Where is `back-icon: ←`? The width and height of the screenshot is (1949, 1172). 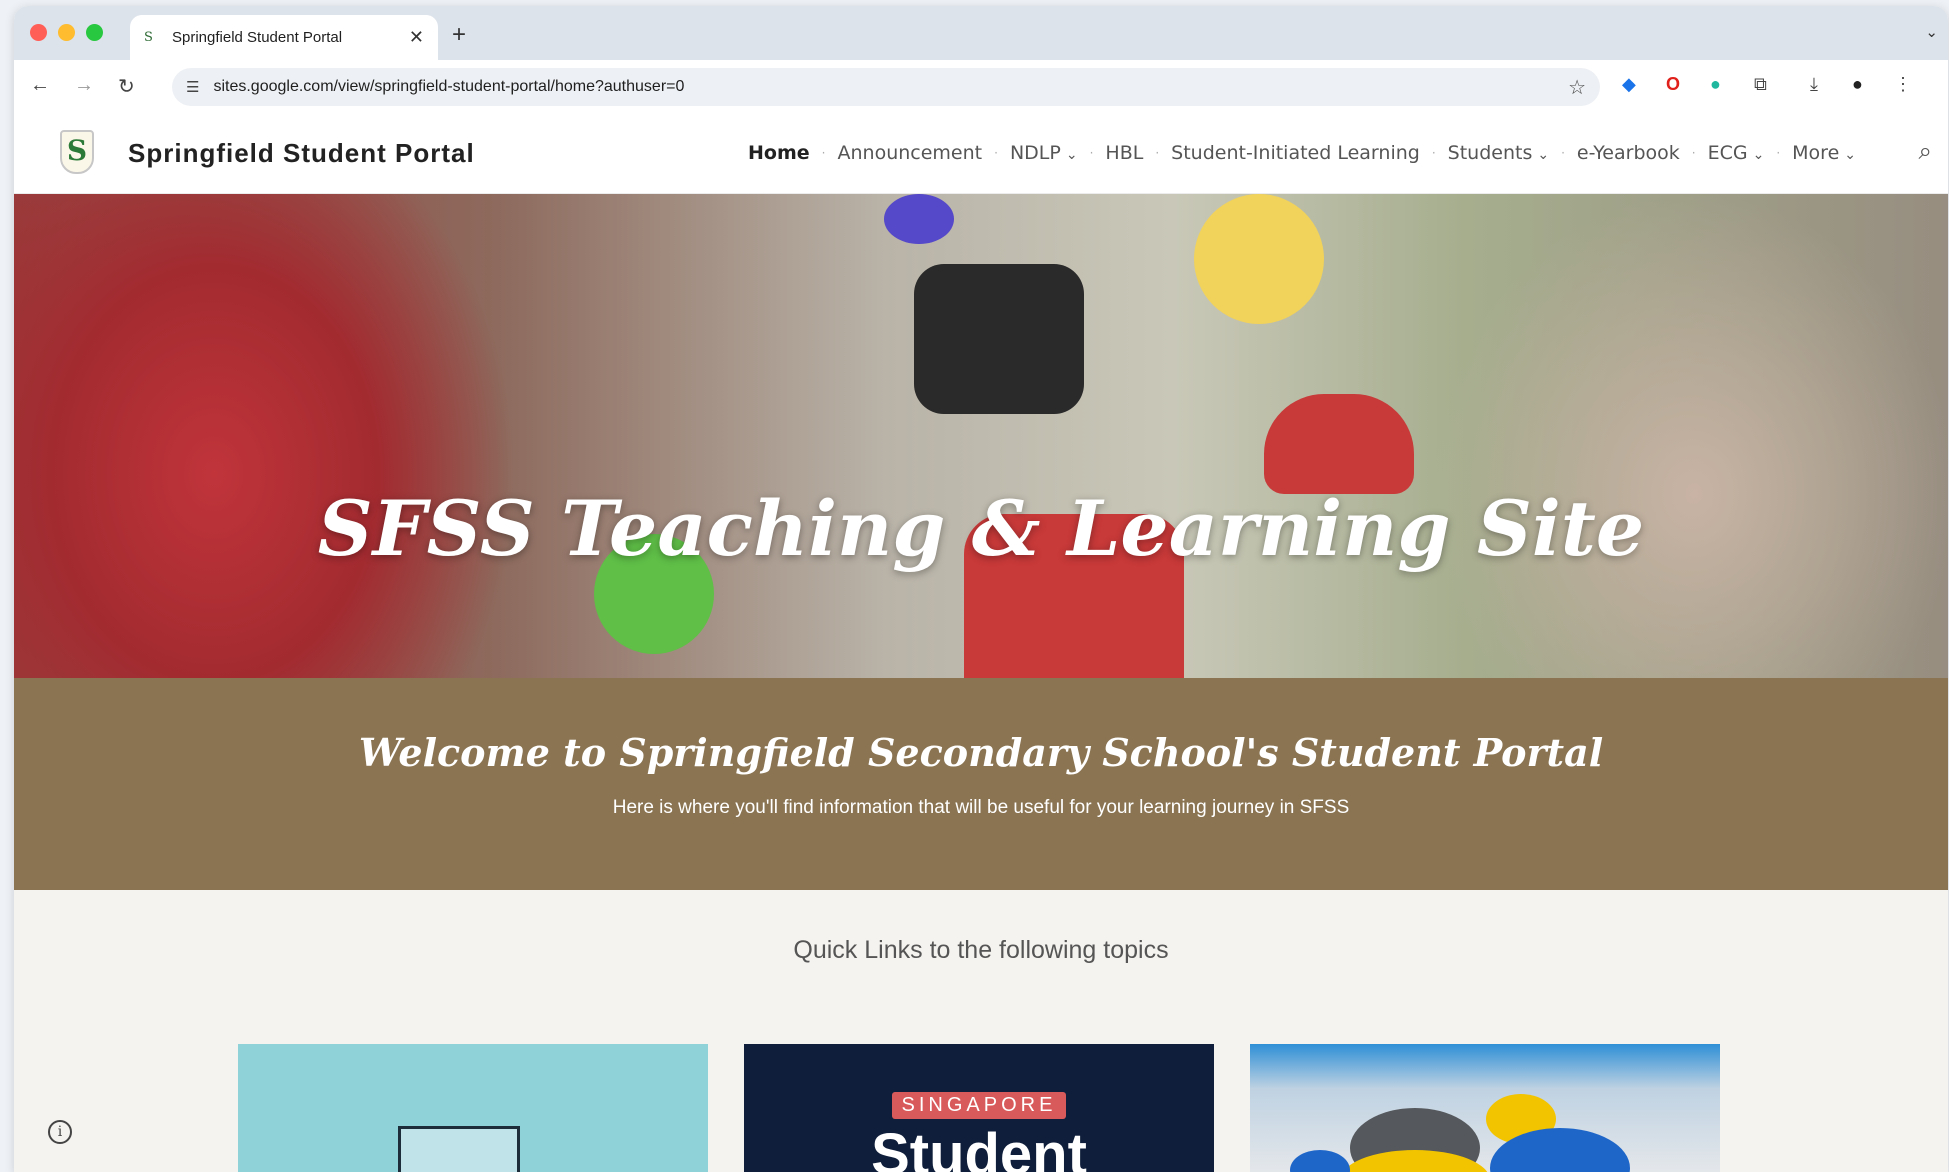 back-icon: ← is located at coordinates (40, 85).